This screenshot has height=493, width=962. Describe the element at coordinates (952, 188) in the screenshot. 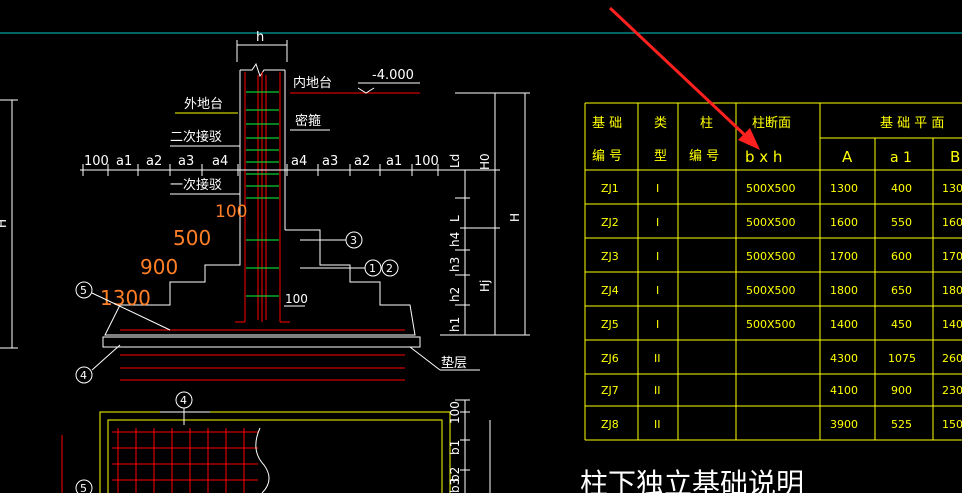

I see `table-cell: 130` at that location.